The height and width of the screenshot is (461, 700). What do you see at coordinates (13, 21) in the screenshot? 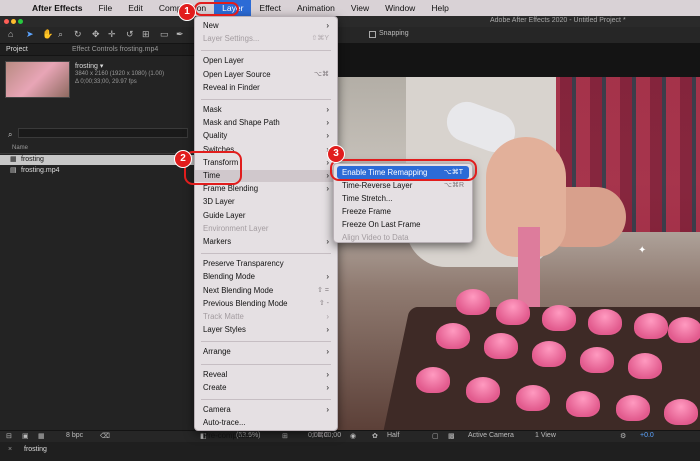
I see `minimize-window-icon` at bounding box center [13, 21].